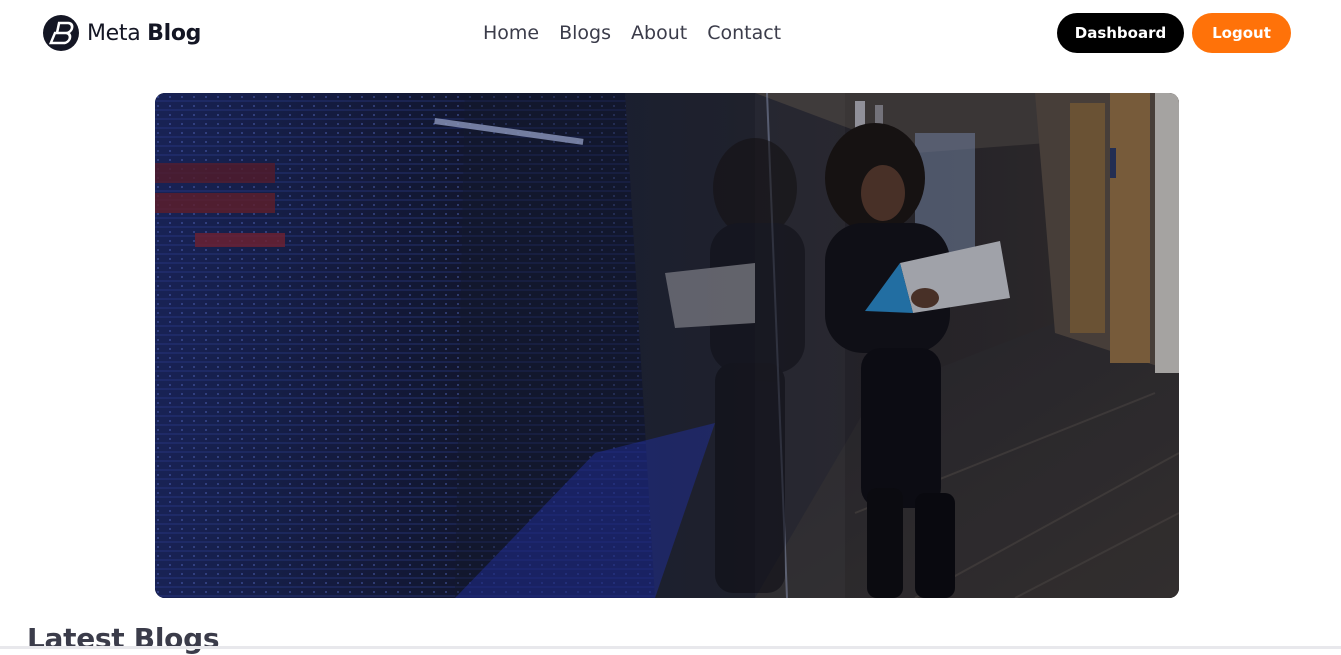 Image resolution: width=1341 pixels, height=655 pixels. I want to click on brand-logo: Meta Blog, so click(121, 33).